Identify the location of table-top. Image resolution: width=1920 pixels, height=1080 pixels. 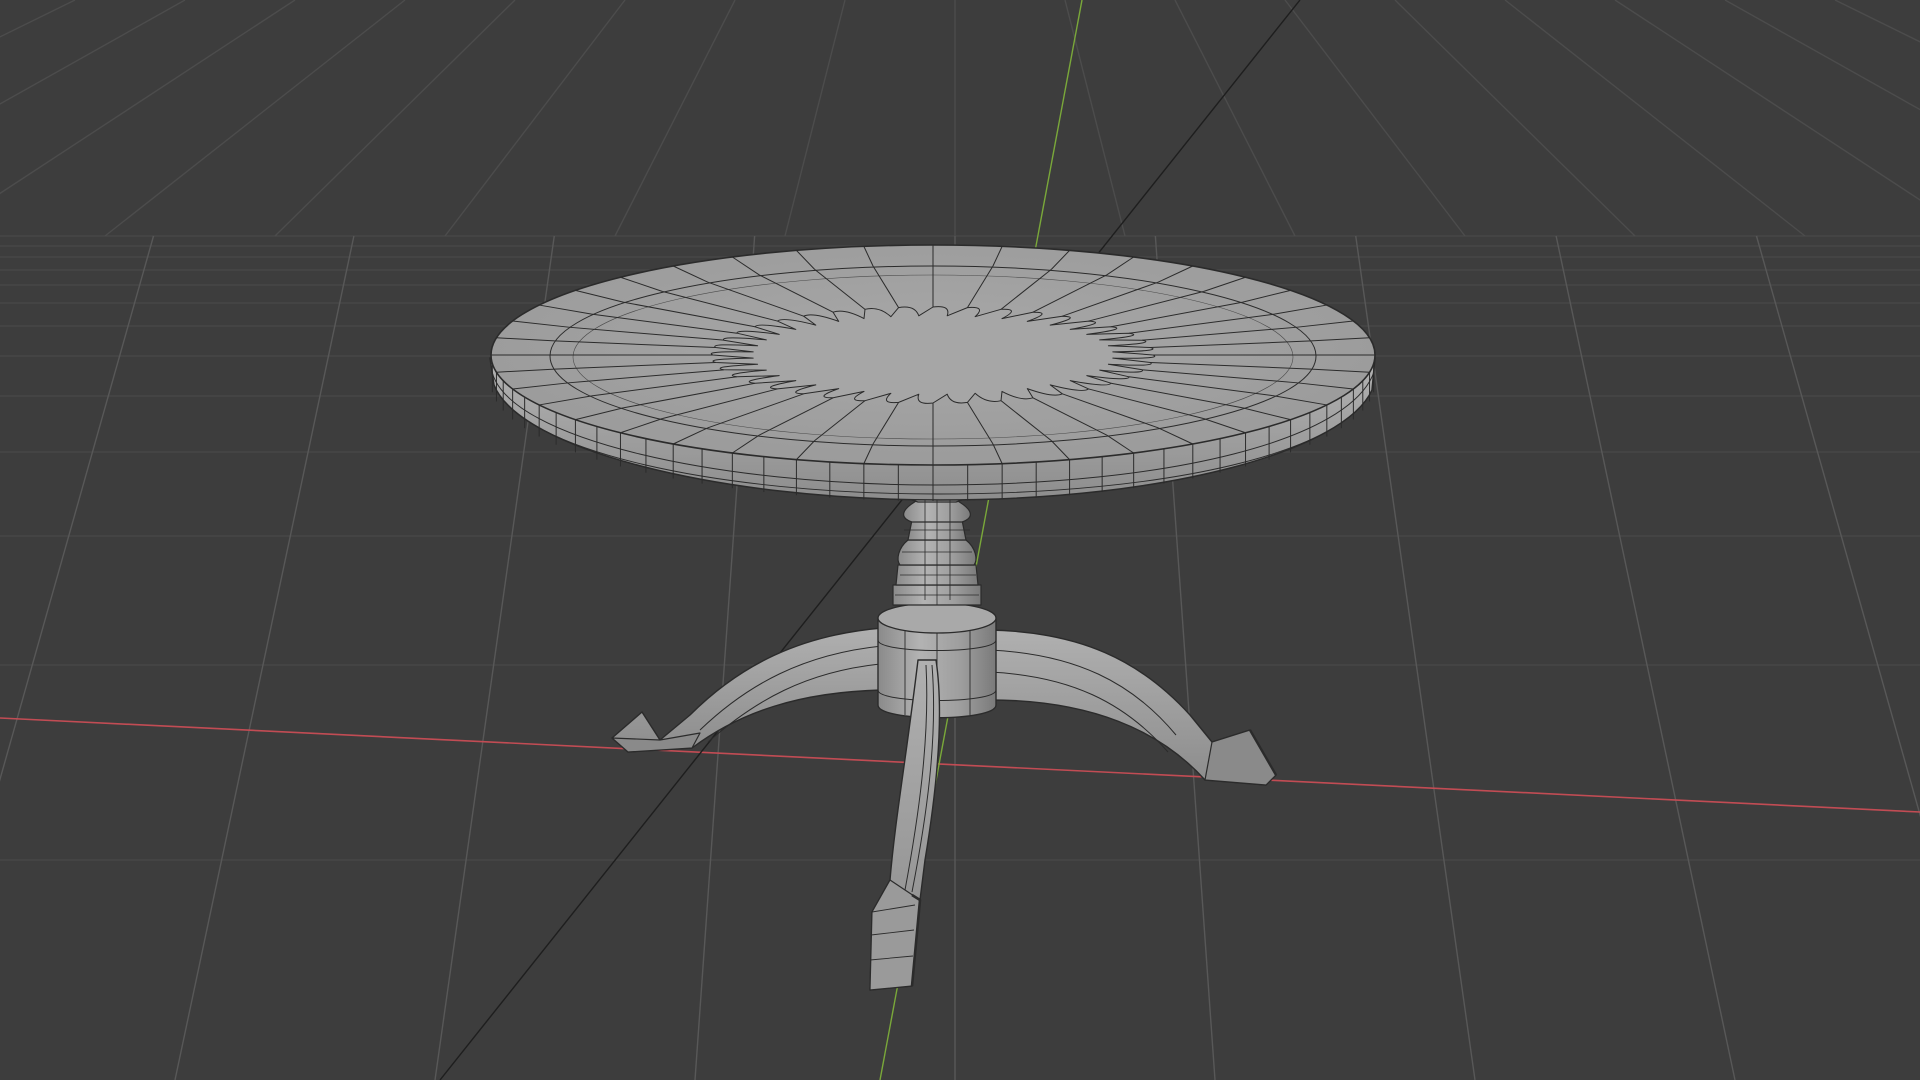
(932, 372).